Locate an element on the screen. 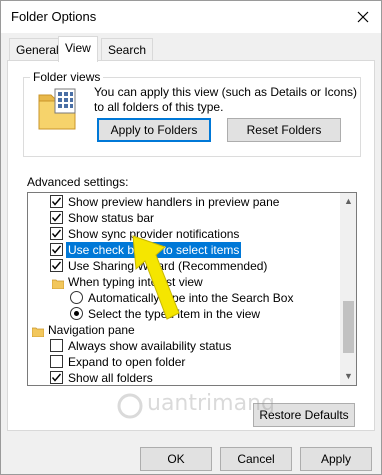  advanced-settings-label: Advanced settings: is located at coordinates (78, 182).